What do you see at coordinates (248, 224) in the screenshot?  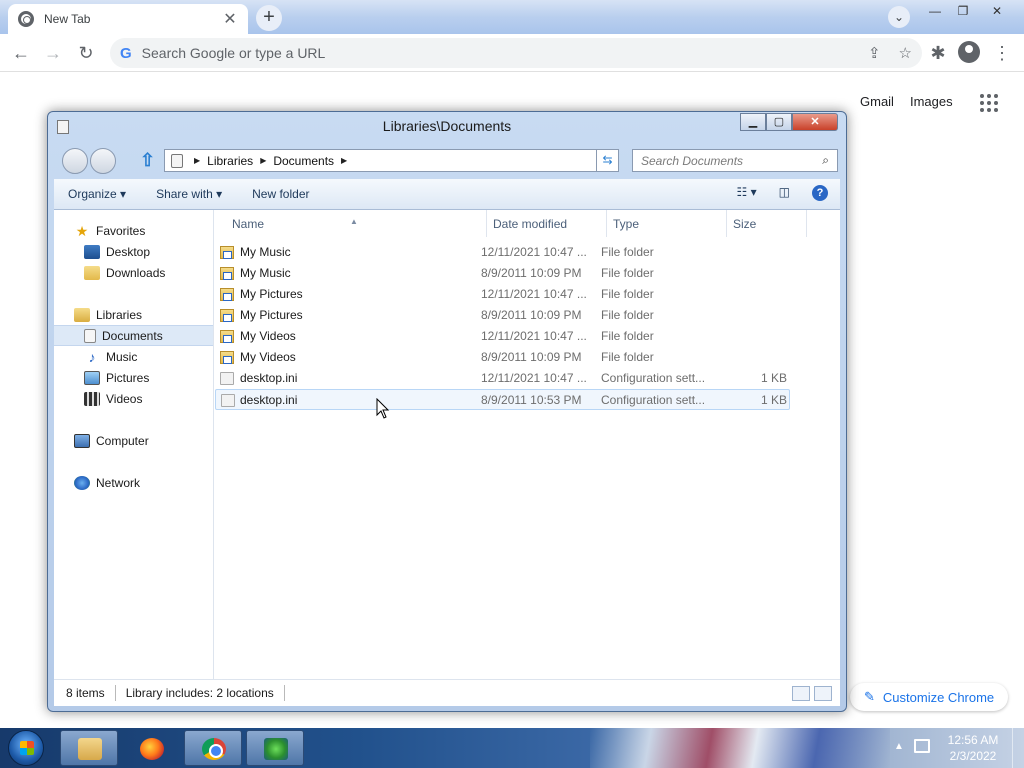 I see `column-name: Name` at bounding box center [248, 224].